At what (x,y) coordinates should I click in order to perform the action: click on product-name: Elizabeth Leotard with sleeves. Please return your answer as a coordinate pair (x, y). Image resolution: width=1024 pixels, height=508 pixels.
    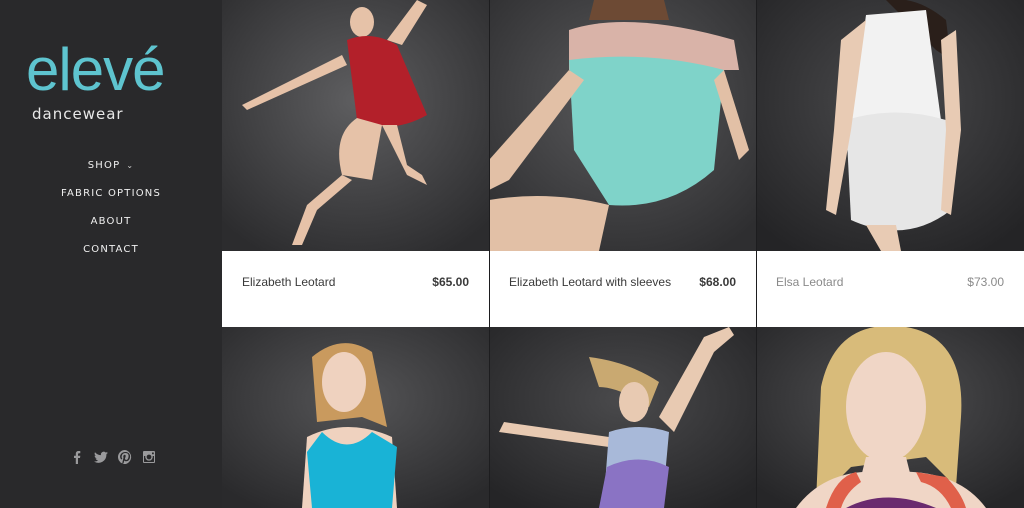
    Looking at the image, I should click on (594, 282).